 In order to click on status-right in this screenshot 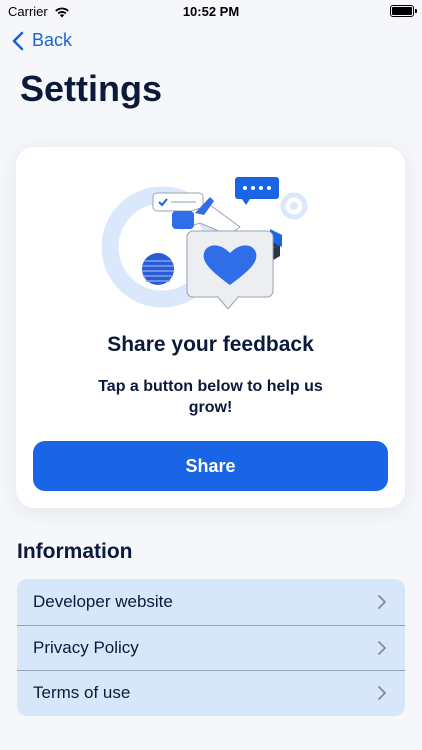, I will do `click(403, 11)`.